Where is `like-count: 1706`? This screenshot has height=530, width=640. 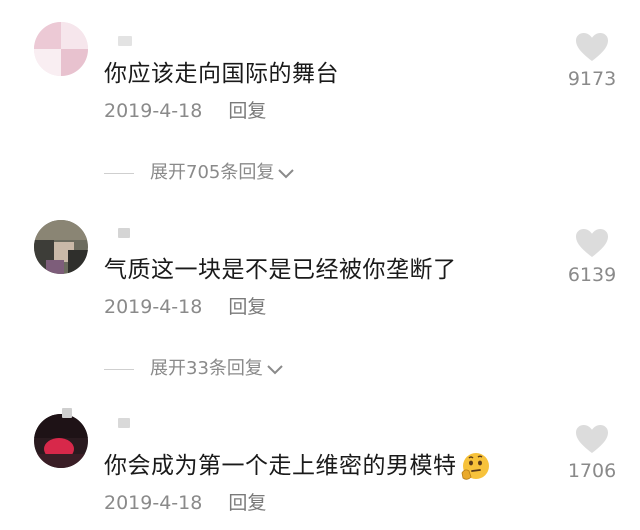
like-count: 1706 is located at coordinates (592, 471).